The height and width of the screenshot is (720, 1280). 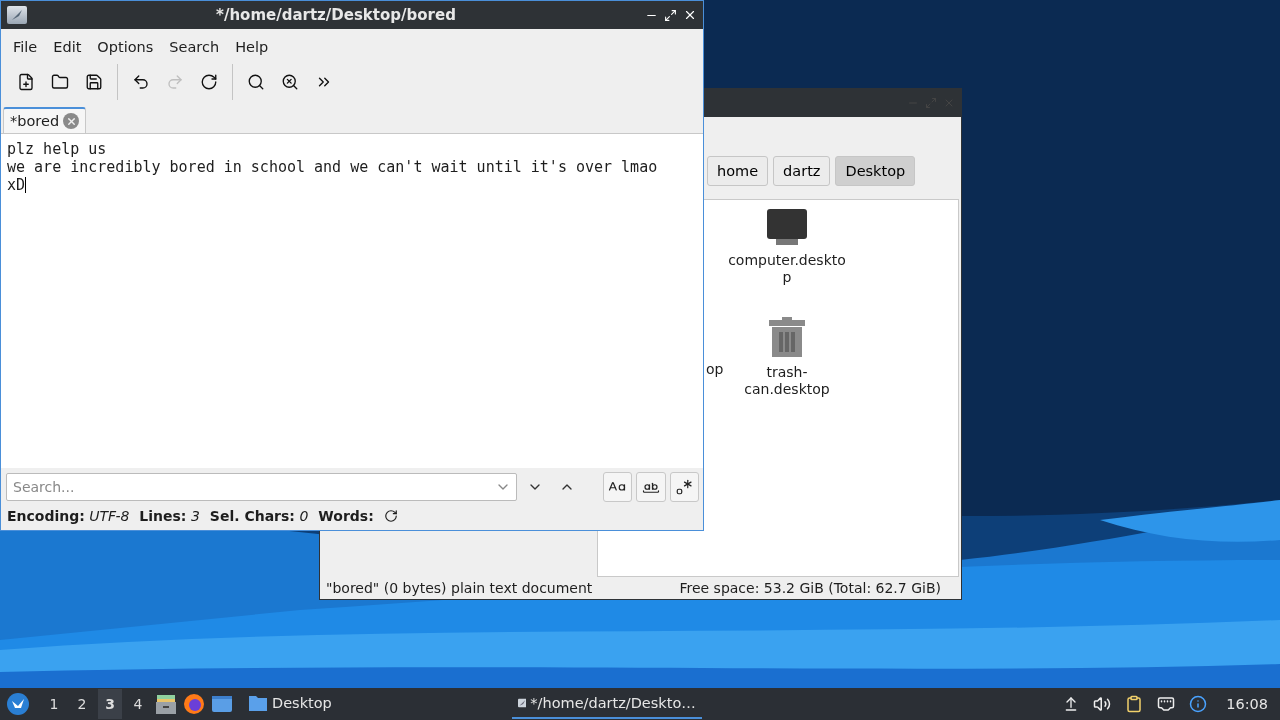 What do you see at coordinates (17, 15) in the screenshot?
I see `app-icon` at bounding box center [17, 15].